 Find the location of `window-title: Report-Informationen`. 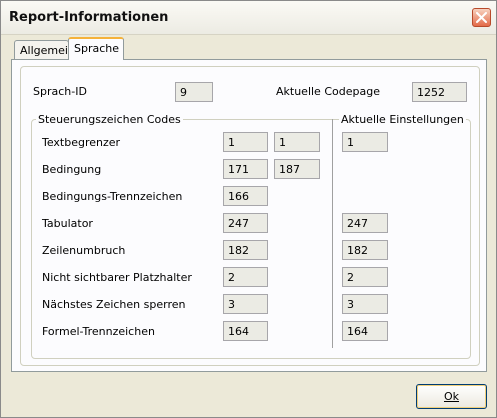

window-title: Report-Informationen is located at coordinates (89, 17).